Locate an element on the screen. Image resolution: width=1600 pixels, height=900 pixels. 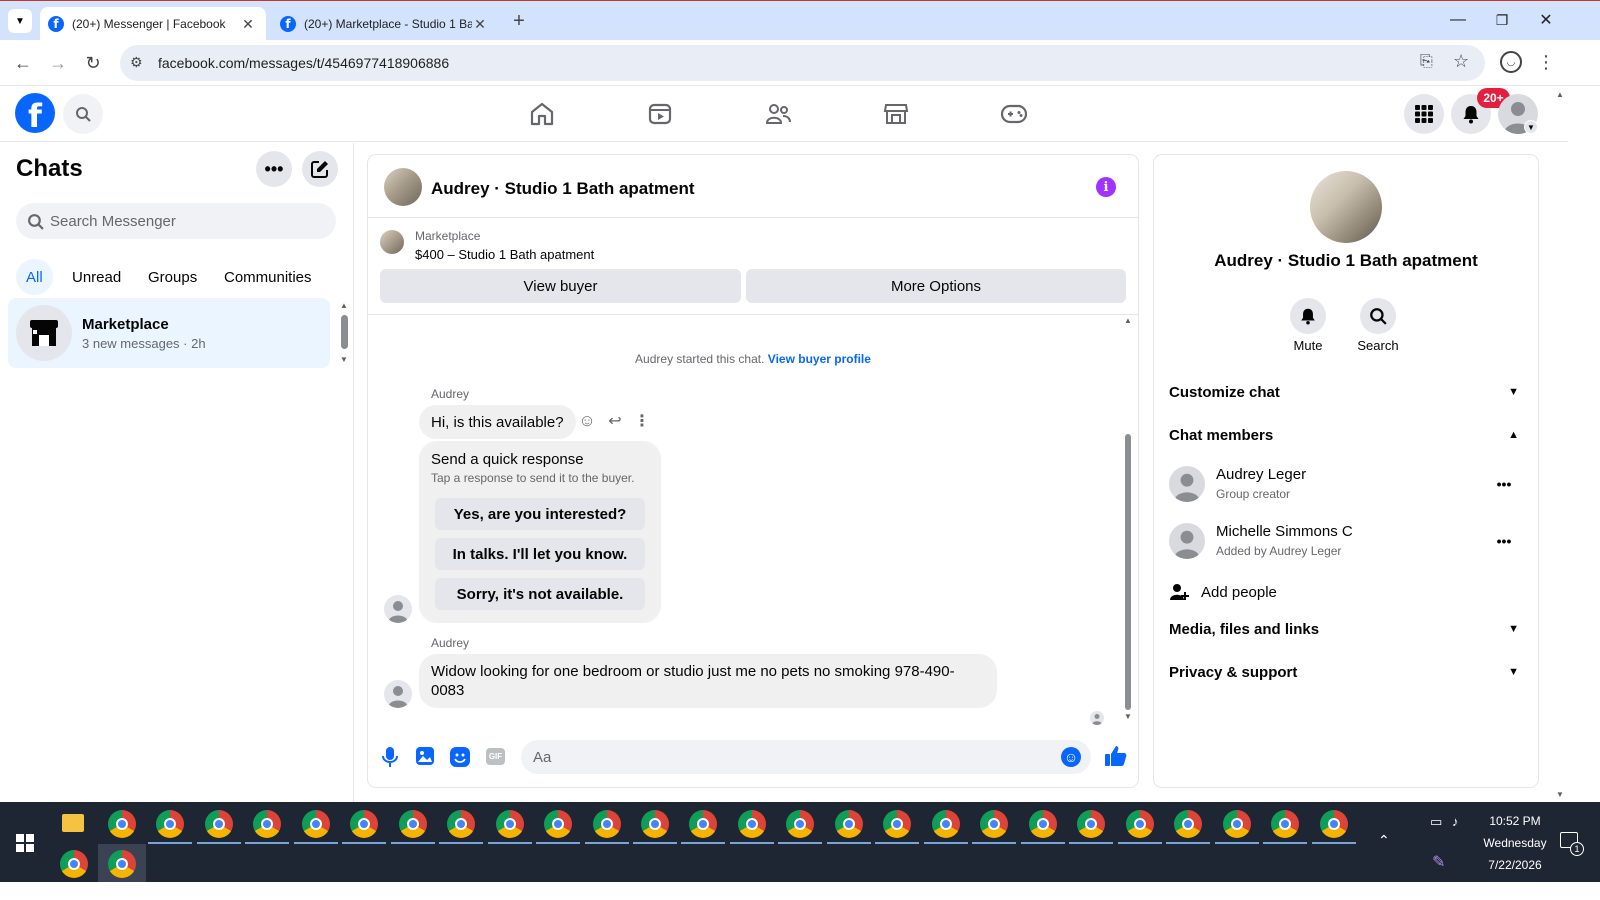
media-files-row: Media, files and links ▼ is located at coordinates (1346, 629).